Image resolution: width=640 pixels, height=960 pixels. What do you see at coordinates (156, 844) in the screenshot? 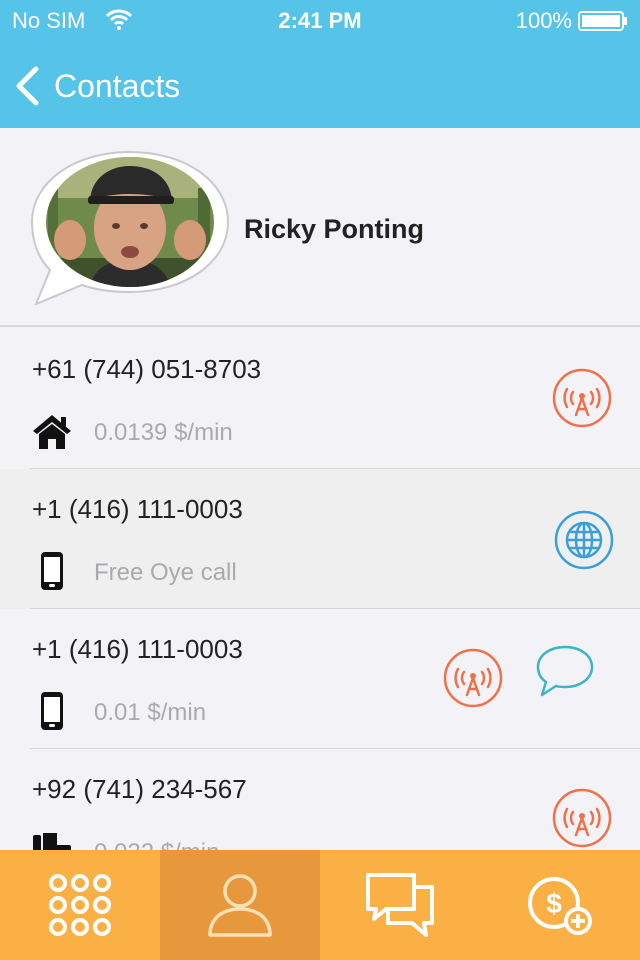
I see `call-rate: 0.022 $/min` at bounding box center [156, 844].